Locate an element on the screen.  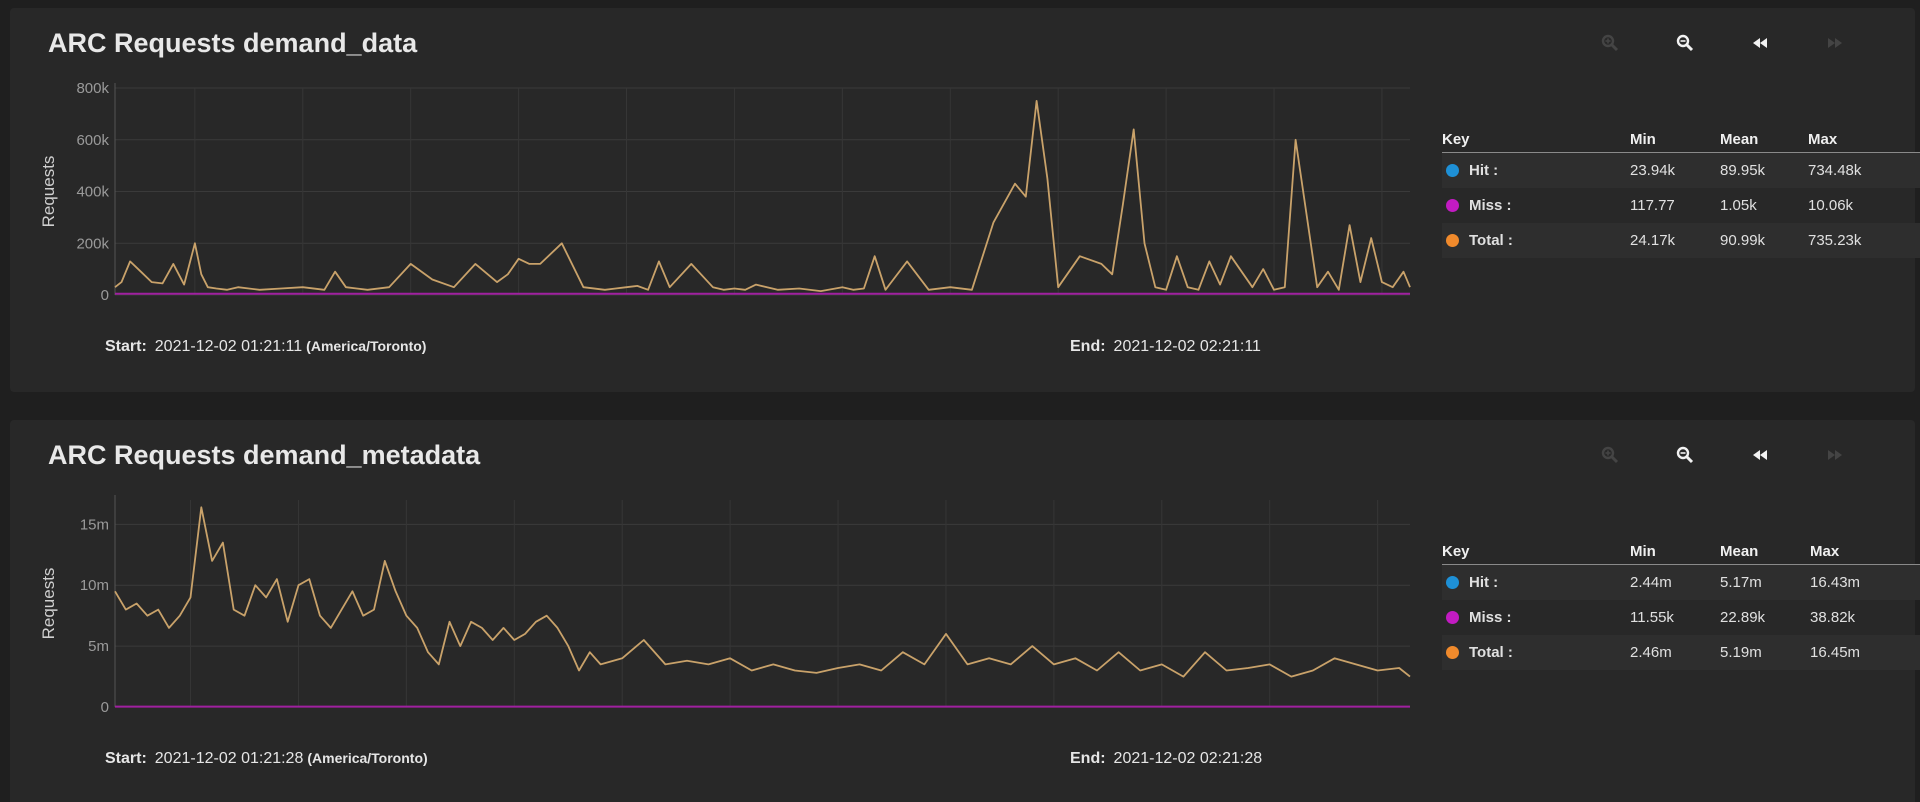
legend-min: 11.55k is located at coordinates (1652, 617).